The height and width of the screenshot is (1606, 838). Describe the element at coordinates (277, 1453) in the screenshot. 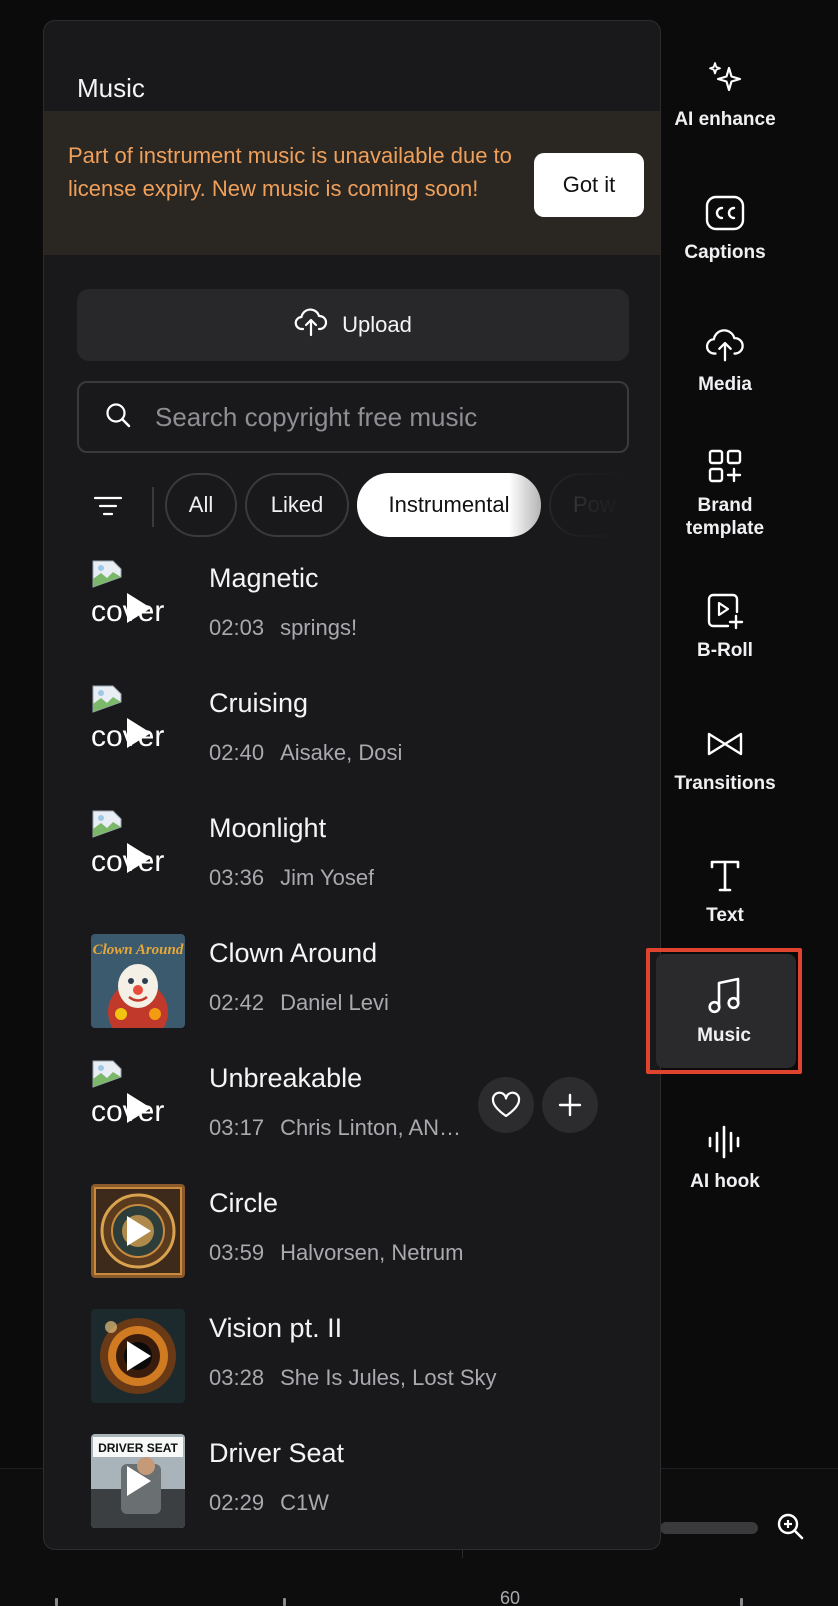

I see `track-title: Driver Seat` at that location.